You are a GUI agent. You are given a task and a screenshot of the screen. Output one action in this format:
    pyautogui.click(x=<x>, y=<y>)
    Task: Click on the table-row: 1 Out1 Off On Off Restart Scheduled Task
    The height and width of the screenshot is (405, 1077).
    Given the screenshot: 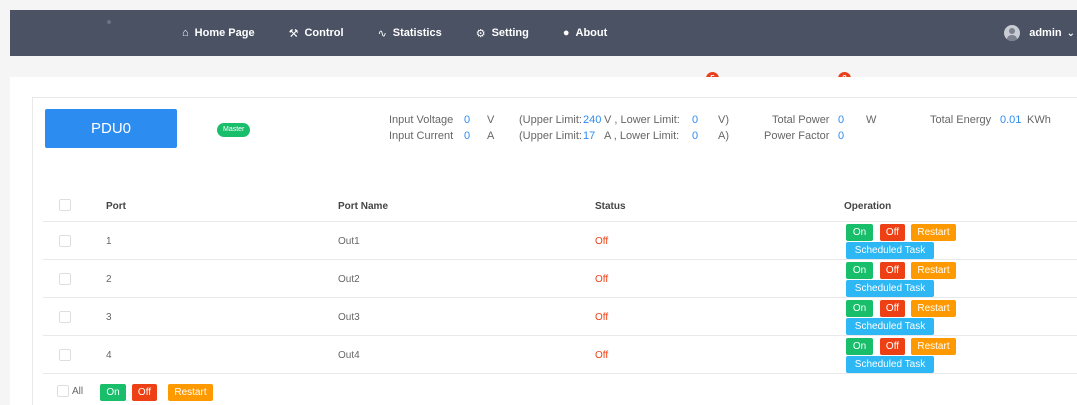 What is the action you would take?
    pyautogui.click(x=560, y=241)
    